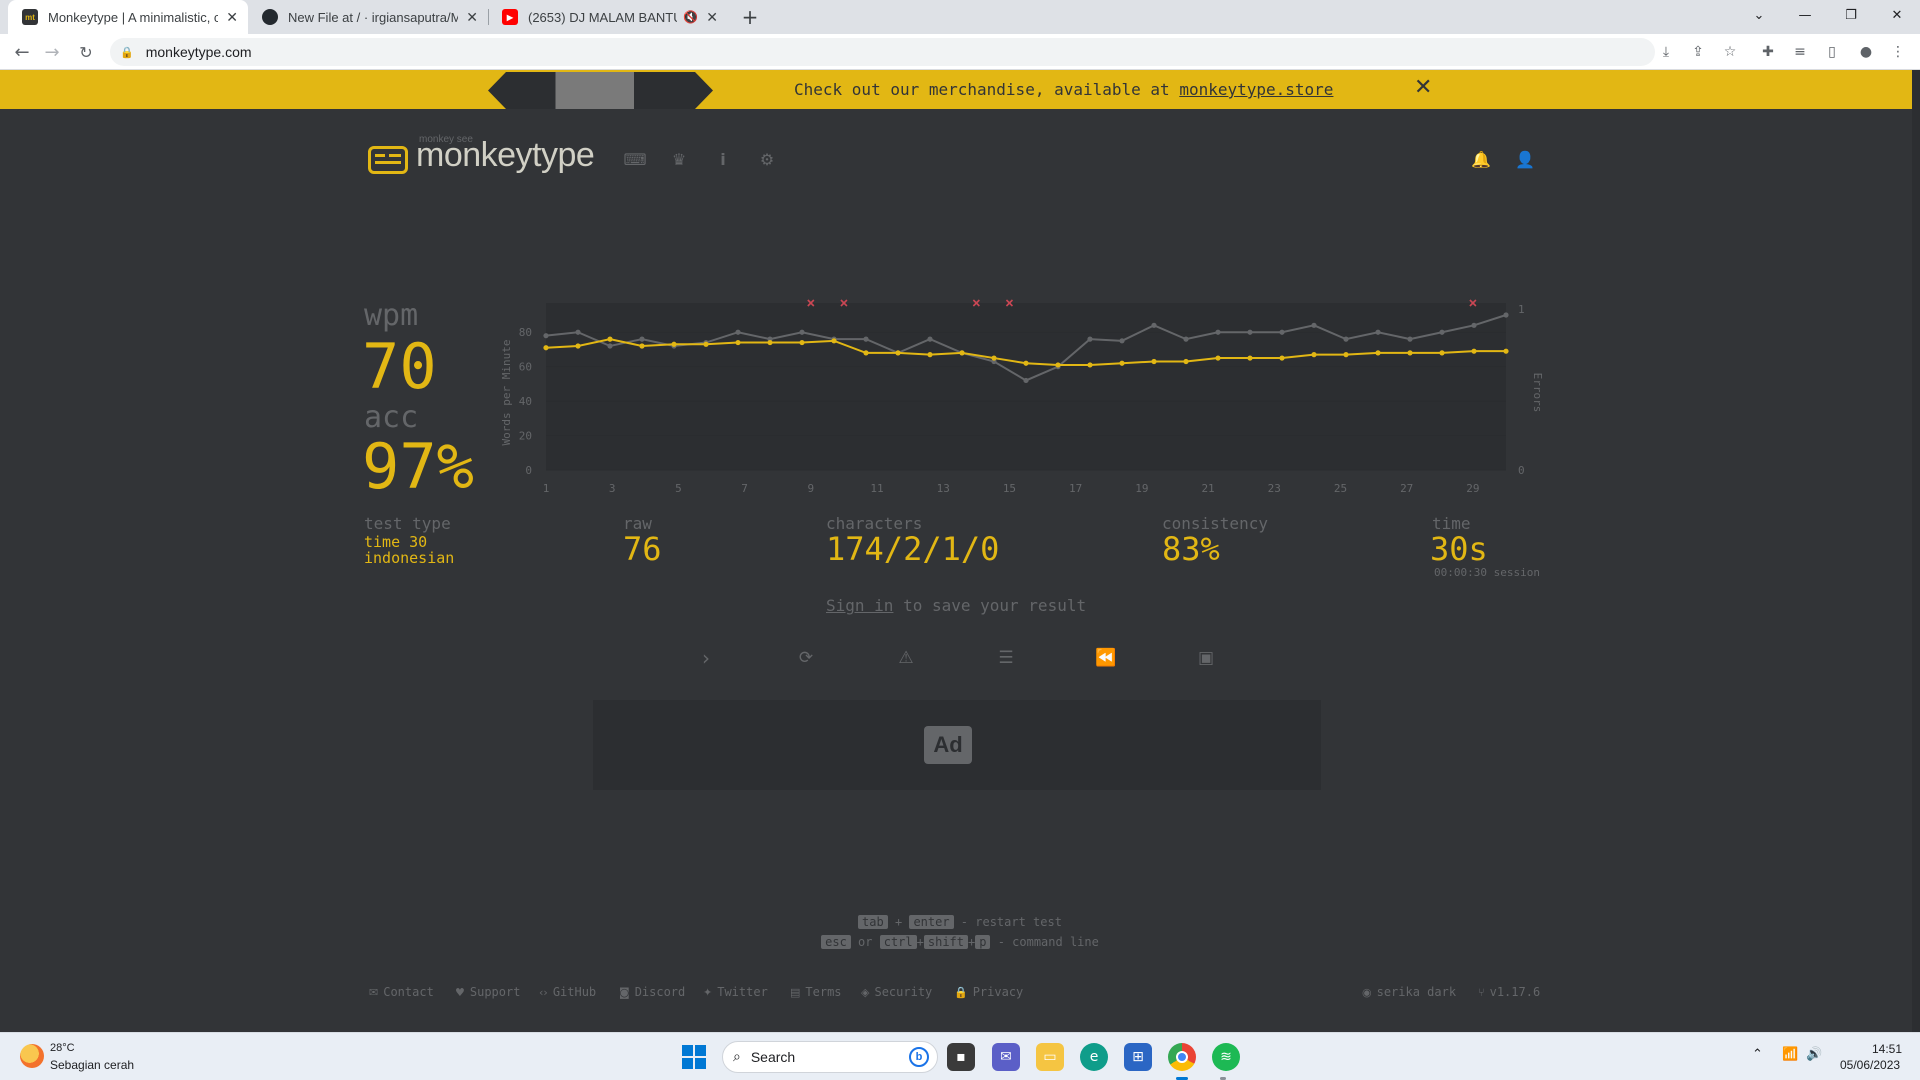 This screenshot has width=1920, height=1080. What do you see at coordinates (505, 155) in the screenshot?
I see `logo-text: monkeytype` at bounding box center [505, 155].